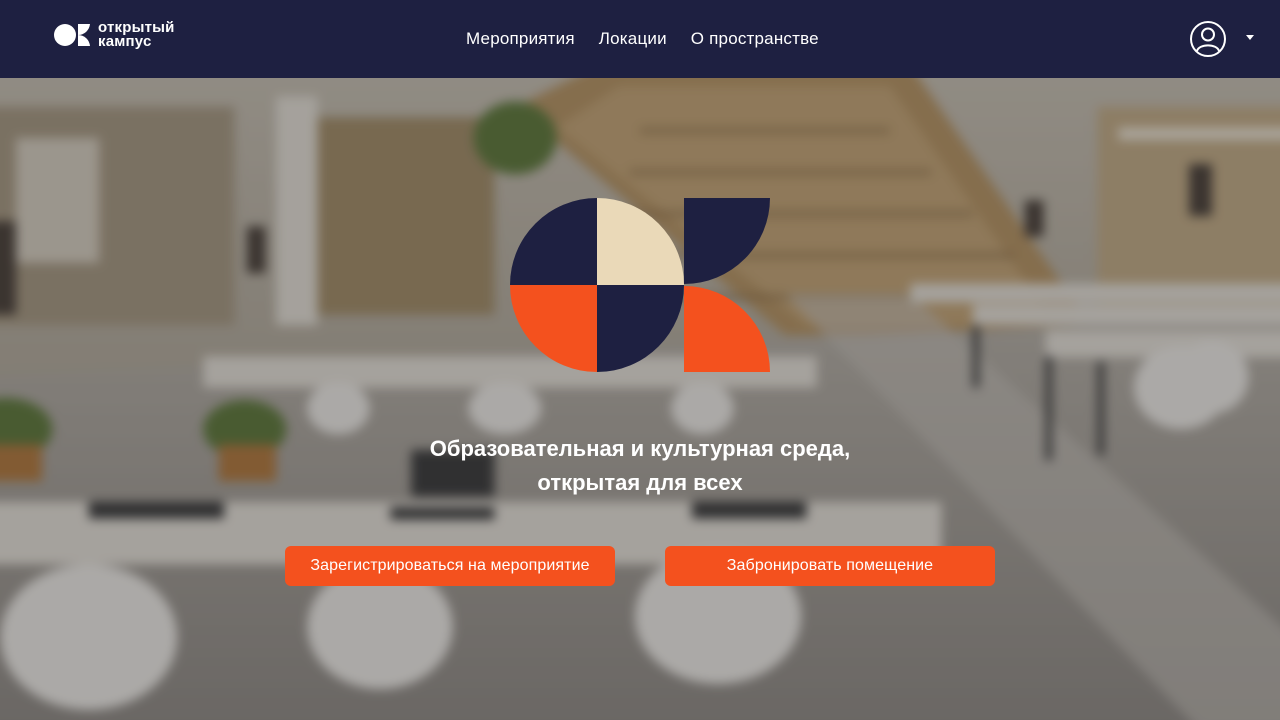  Describe the element at coordinates (640, 285) in the screenshot. I see `ok-logo-large-icon` at that location.